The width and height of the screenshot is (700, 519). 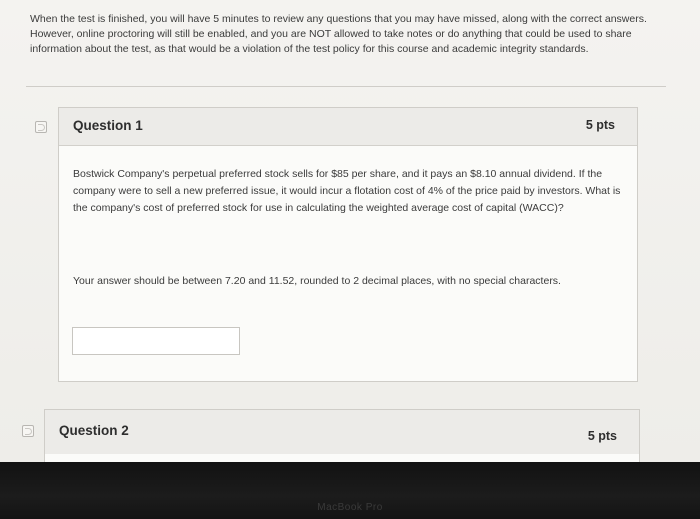 What do you see at coordinates (346, 86) in the screenshot?
I see `divider` at bounding box center [346, 86].